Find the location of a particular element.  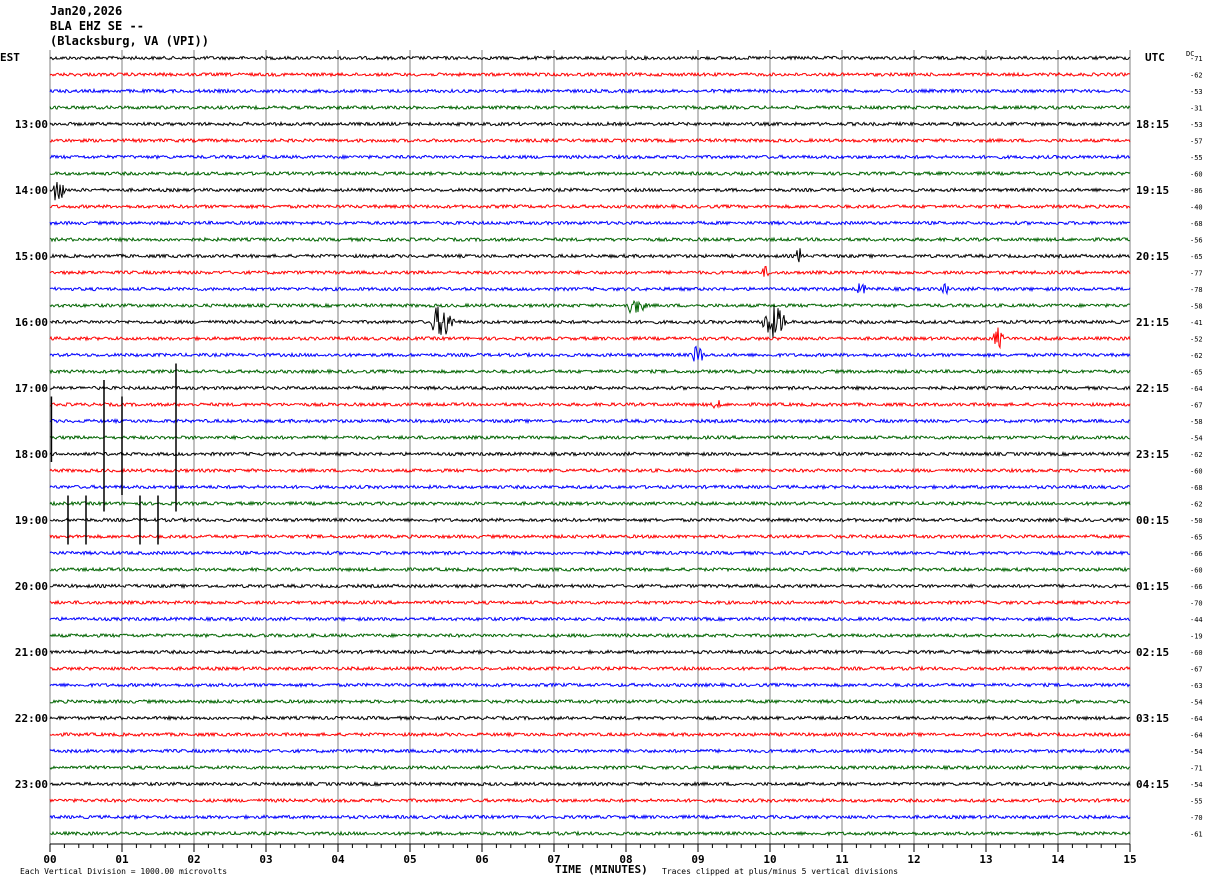

est-time-label: 22:00 is located at coordinates (31, 718).